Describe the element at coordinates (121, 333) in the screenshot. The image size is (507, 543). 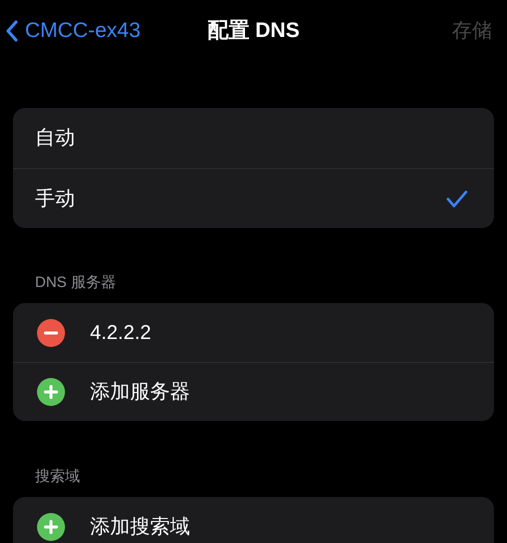
I see `row-label: 4.2.2.2` at that location.